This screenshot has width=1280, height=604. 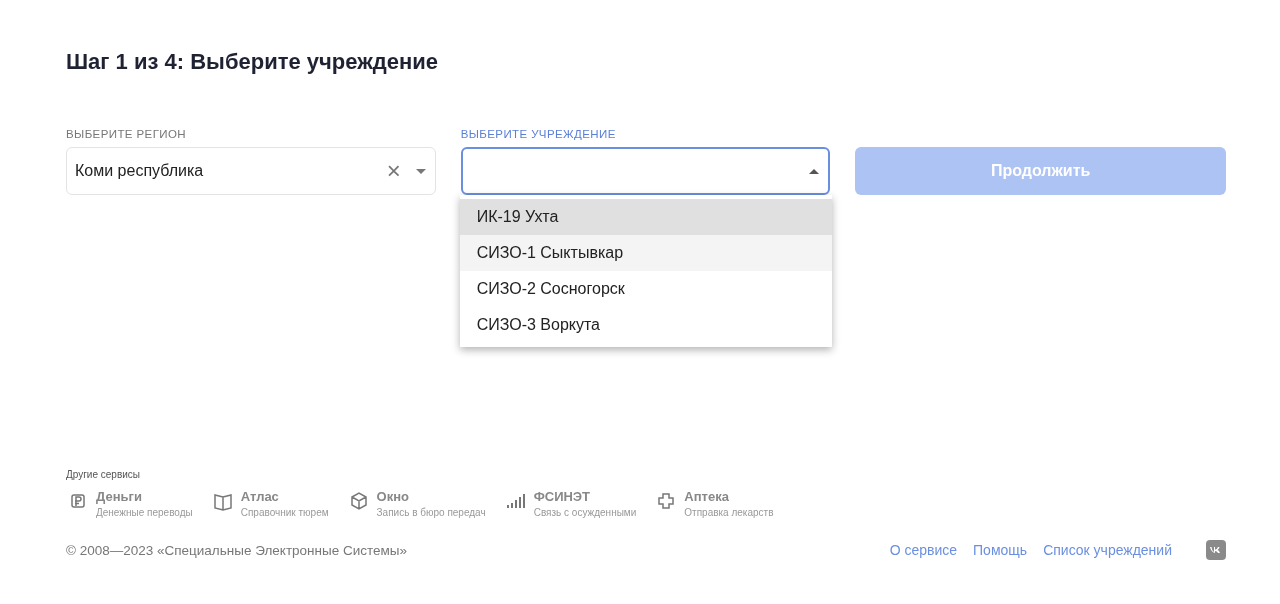 What do you see at coordinates (251, 171) in the screenshot?
I see `region-select: Коми республика ×` at bounding box center [251, 171].